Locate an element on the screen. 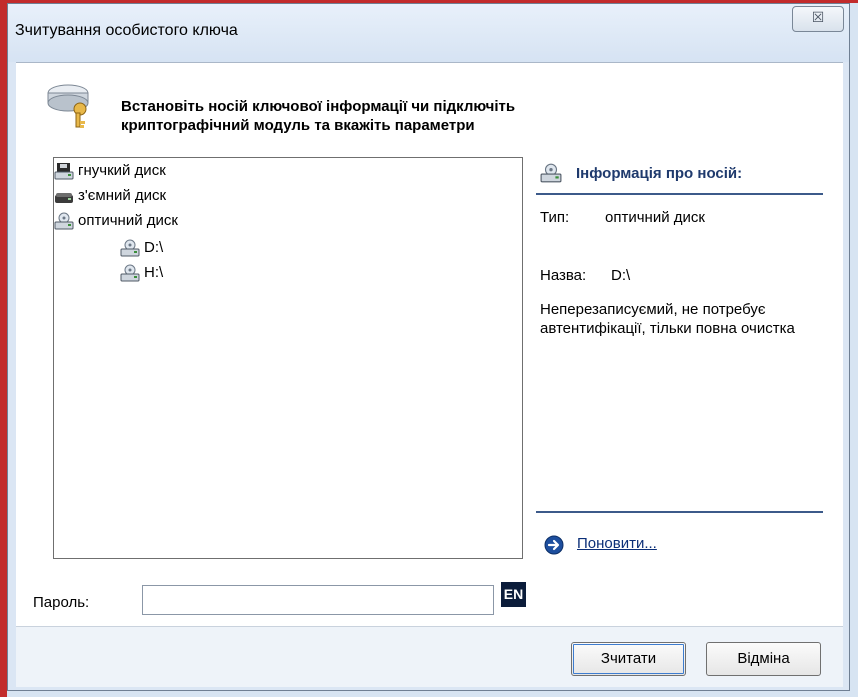 The height and width of the screenshot is (697, 858). name-label: Назва: is located at coordinates (563, 275).